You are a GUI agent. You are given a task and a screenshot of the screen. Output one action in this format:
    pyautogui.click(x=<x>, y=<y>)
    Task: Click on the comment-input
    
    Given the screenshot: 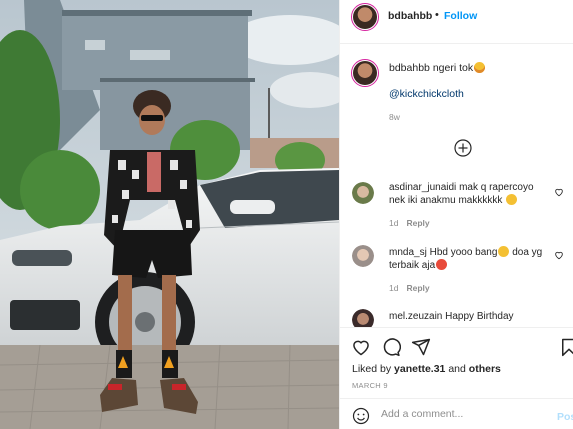 What is the action you would take?
    pyautogui.click(x=466, y=414)
    